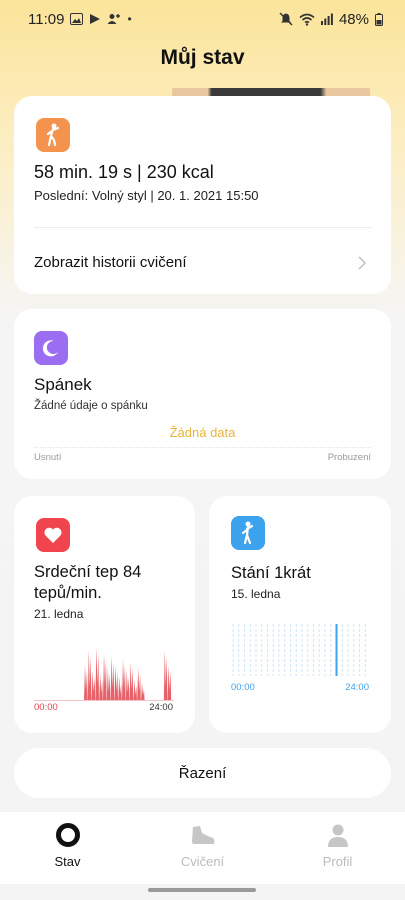  I want to click on nav-item-cviceni: Cvičení, so click(203, 845).